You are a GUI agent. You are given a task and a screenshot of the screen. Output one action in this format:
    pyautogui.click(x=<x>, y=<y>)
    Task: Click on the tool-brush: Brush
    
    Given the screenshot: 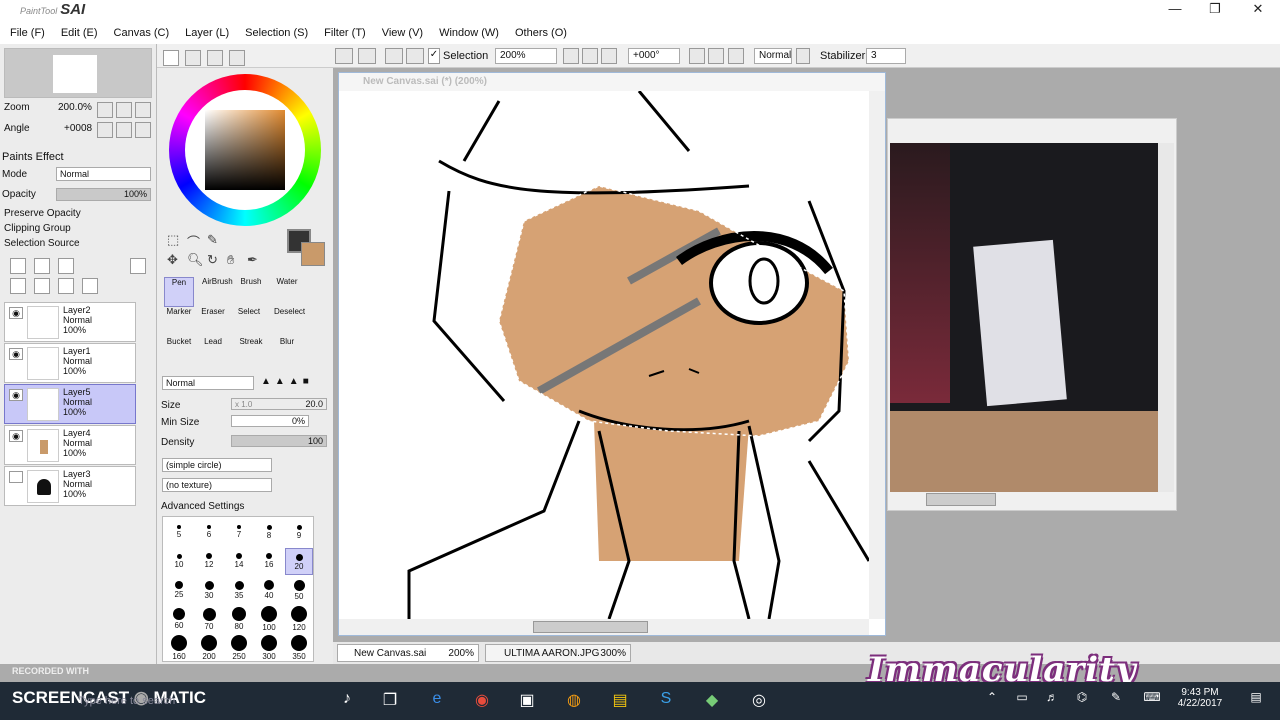 What is the action you would take?
    pyautogui.click(x=251, y=292)
    